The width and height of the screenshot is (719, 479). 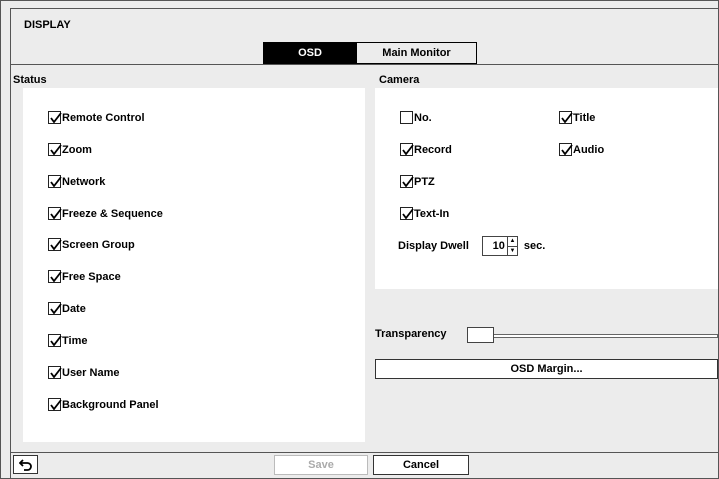 What do you see at coordinates (105, 213) in the screenshot?
I see `status-checkbox-freeze-sequence: Freeze & Sequence` at bounding box center [105, 213].